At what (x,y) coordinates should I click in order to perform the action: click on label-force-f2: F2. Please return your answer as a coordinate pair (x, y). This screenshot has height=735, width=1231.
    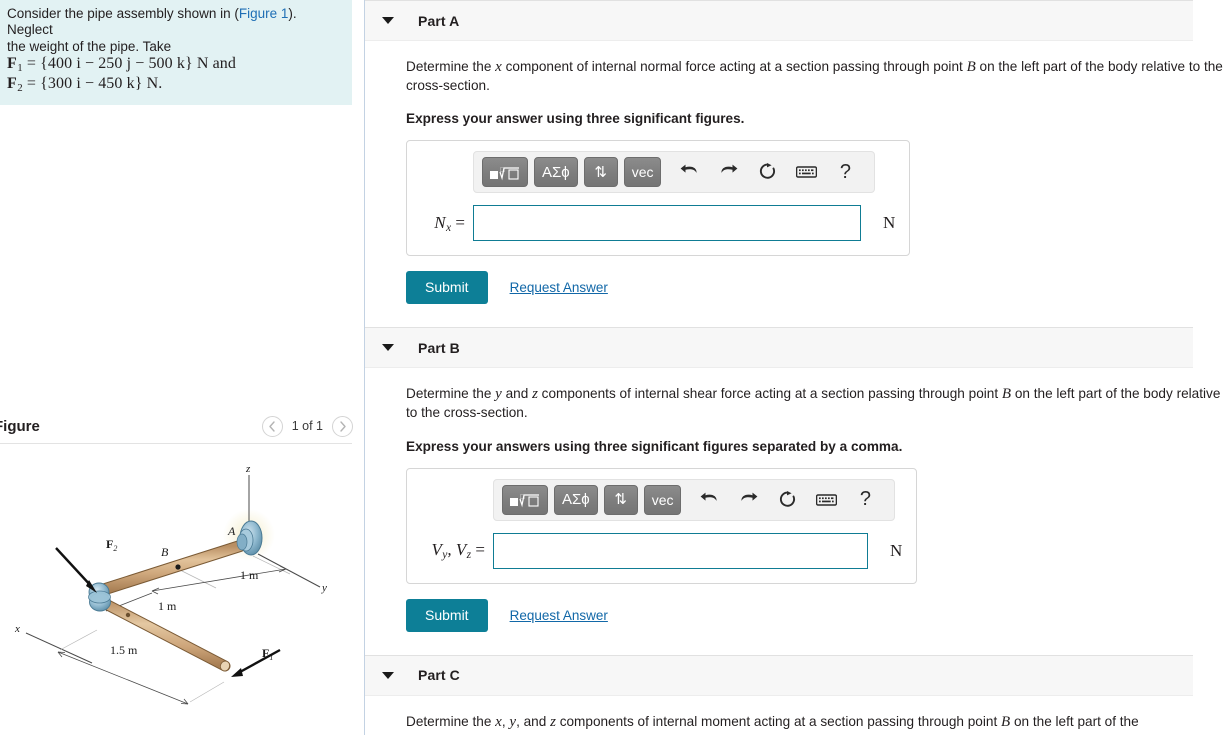
    Looking at the image, I should click on (111, 545).